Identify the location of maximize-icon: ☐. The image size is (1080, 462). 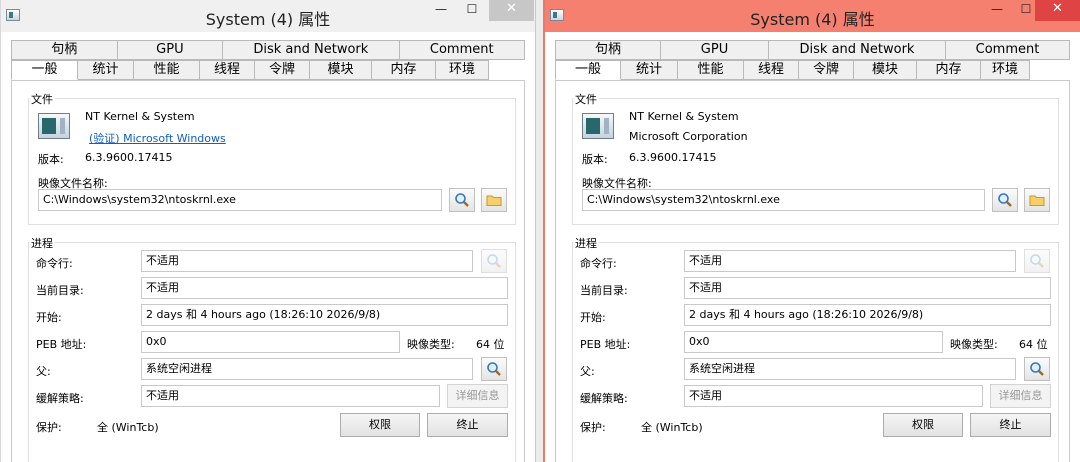
(472, 10).